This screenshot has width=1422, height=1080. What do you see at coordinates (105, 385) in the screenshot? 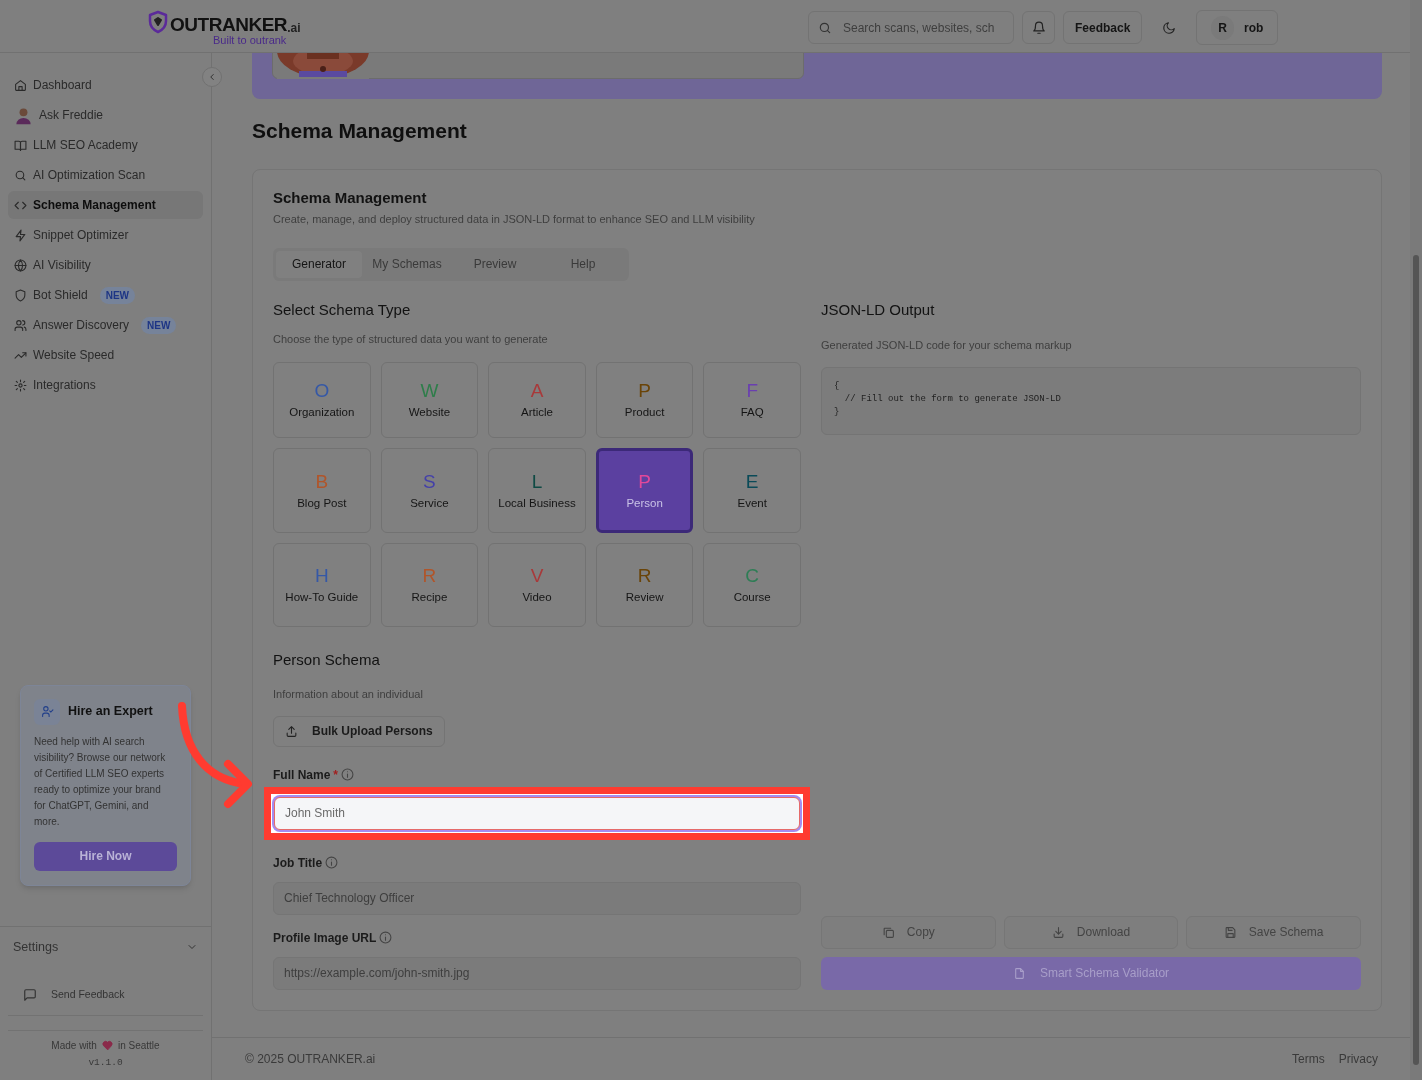
I see `sidebar-item: Integrations` at bounding box center [105, 385].